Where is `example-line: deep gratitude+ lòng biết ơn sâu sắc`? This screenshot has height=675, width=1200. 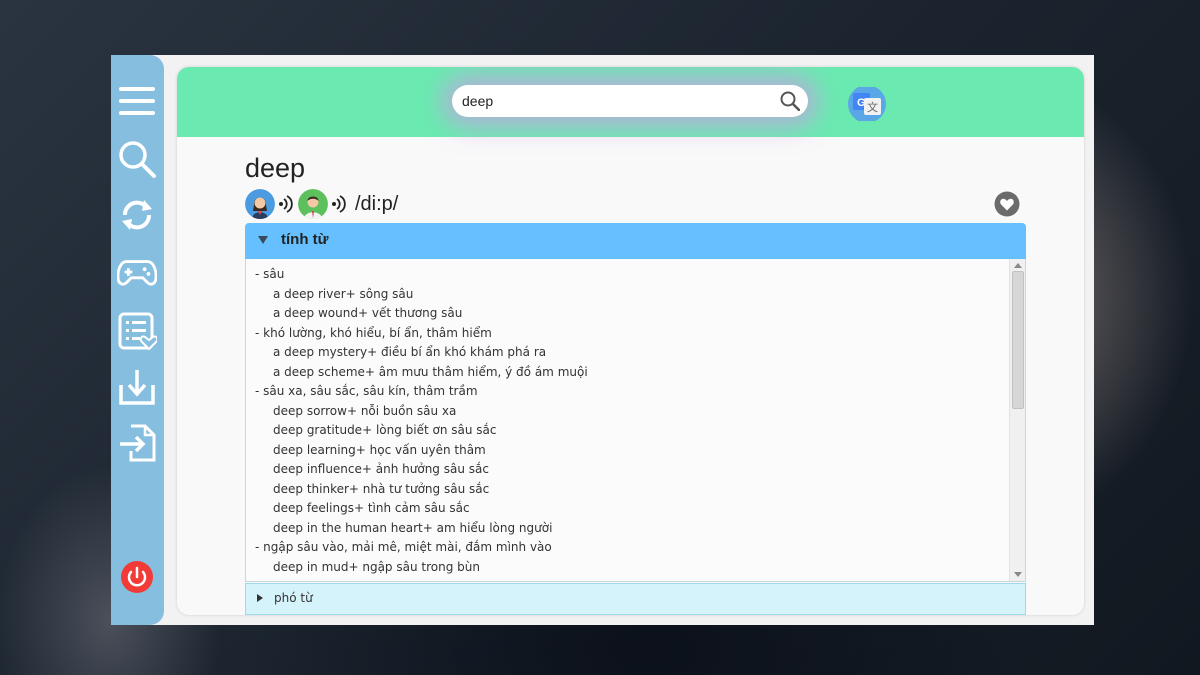
example-line: deep gratitude+ lòng biết ơn sâu sắc is located at coordinates (385, 430).